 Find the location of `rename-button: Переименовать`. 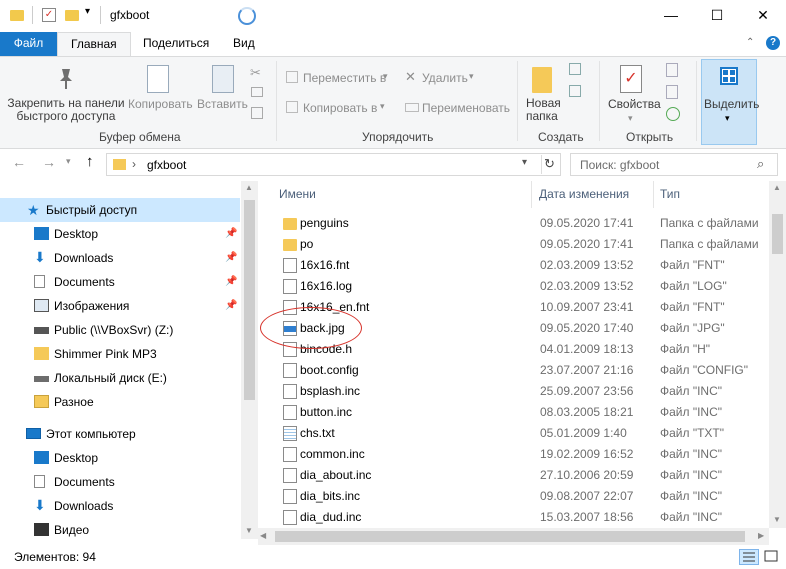

rename-button: Переименовать is located at coordinates (466, 108).